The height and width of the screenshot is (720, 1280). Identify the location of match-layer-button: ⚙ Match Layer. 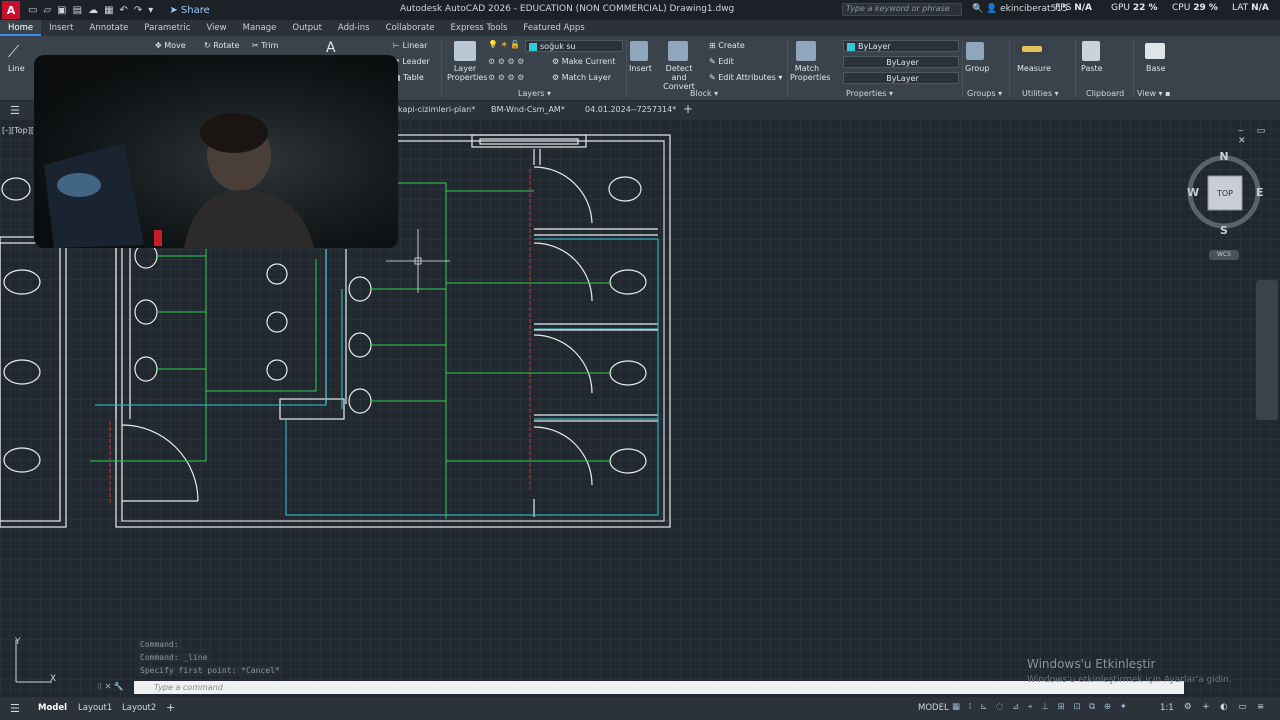
(581, 77).